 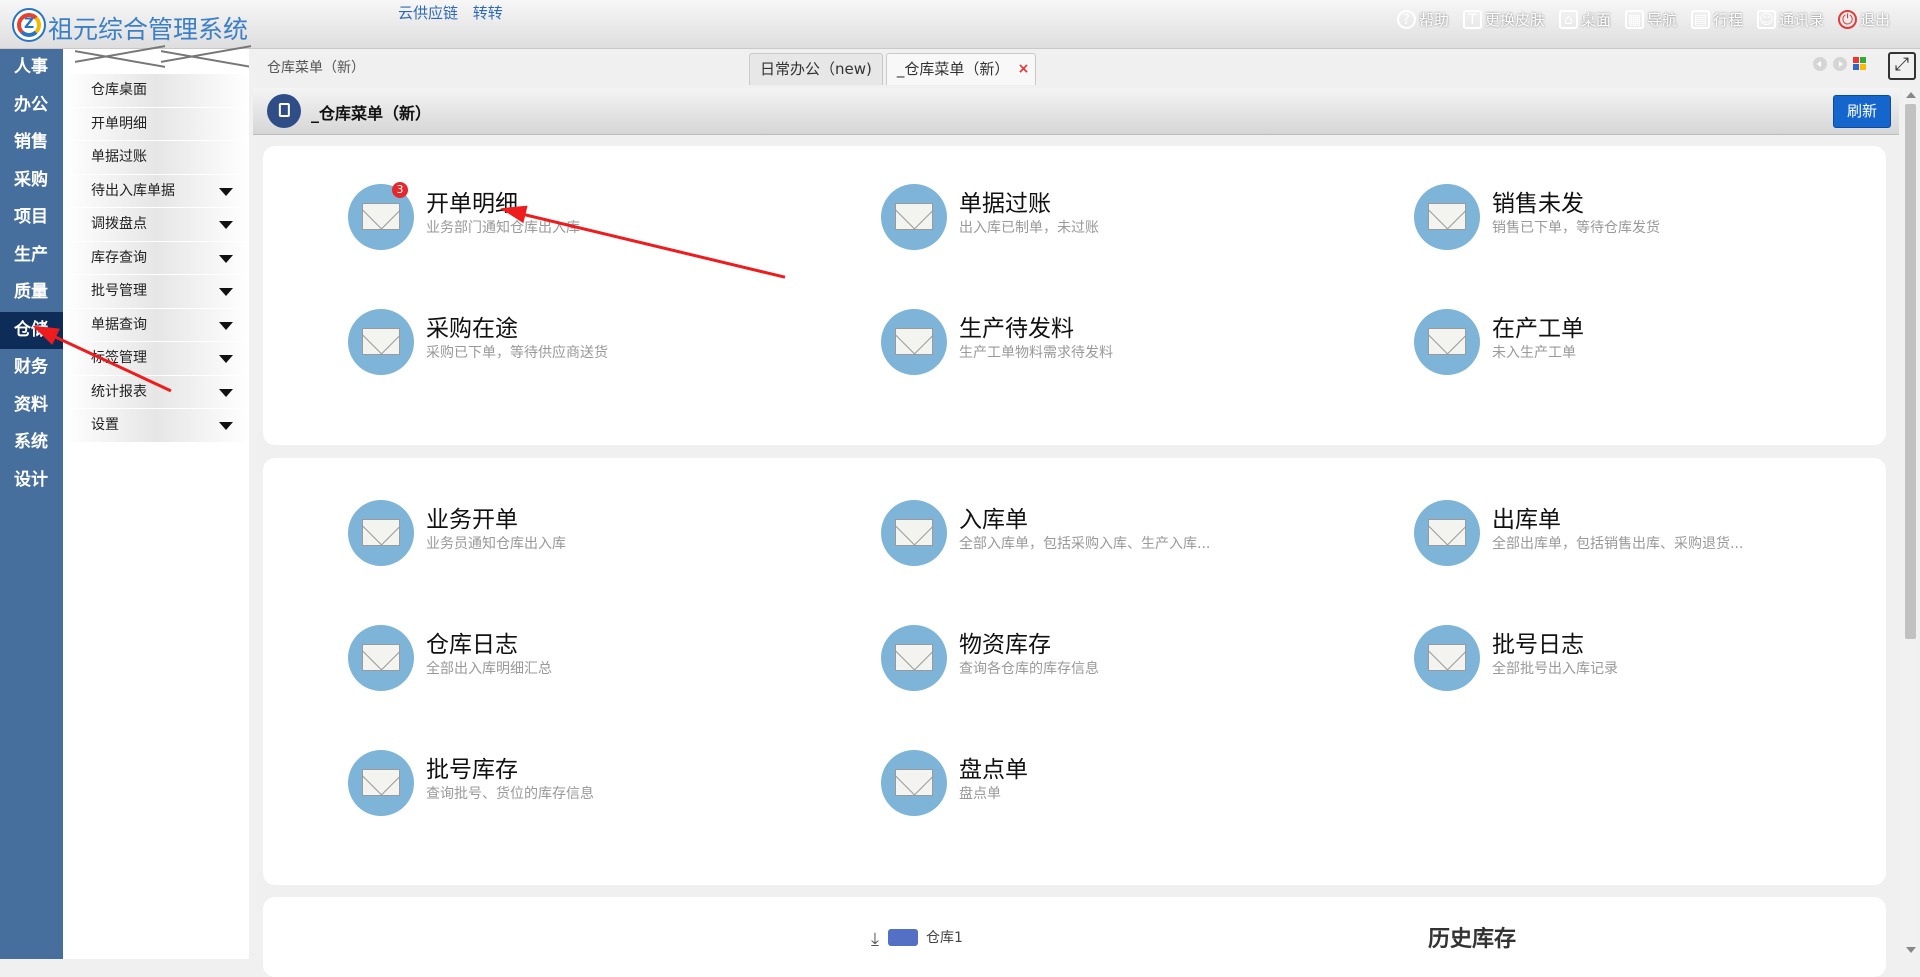 What do you see at coordinates (1911, 95) in the screenshot?
I see `scroll-up-icon` at bounding box center [1911, 95].